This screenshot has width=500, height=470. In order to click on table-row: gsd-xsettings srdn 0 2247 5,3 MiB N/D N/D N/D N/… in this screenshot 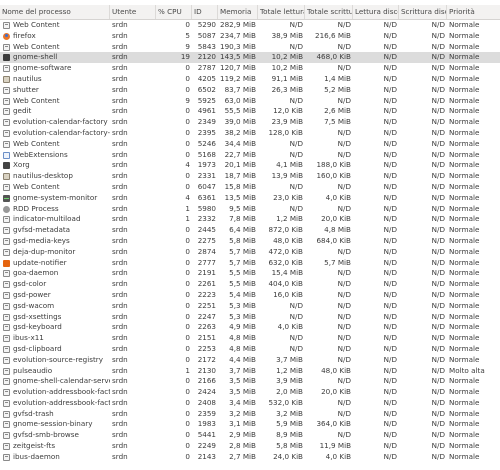, I will do `click(250, 317)`.